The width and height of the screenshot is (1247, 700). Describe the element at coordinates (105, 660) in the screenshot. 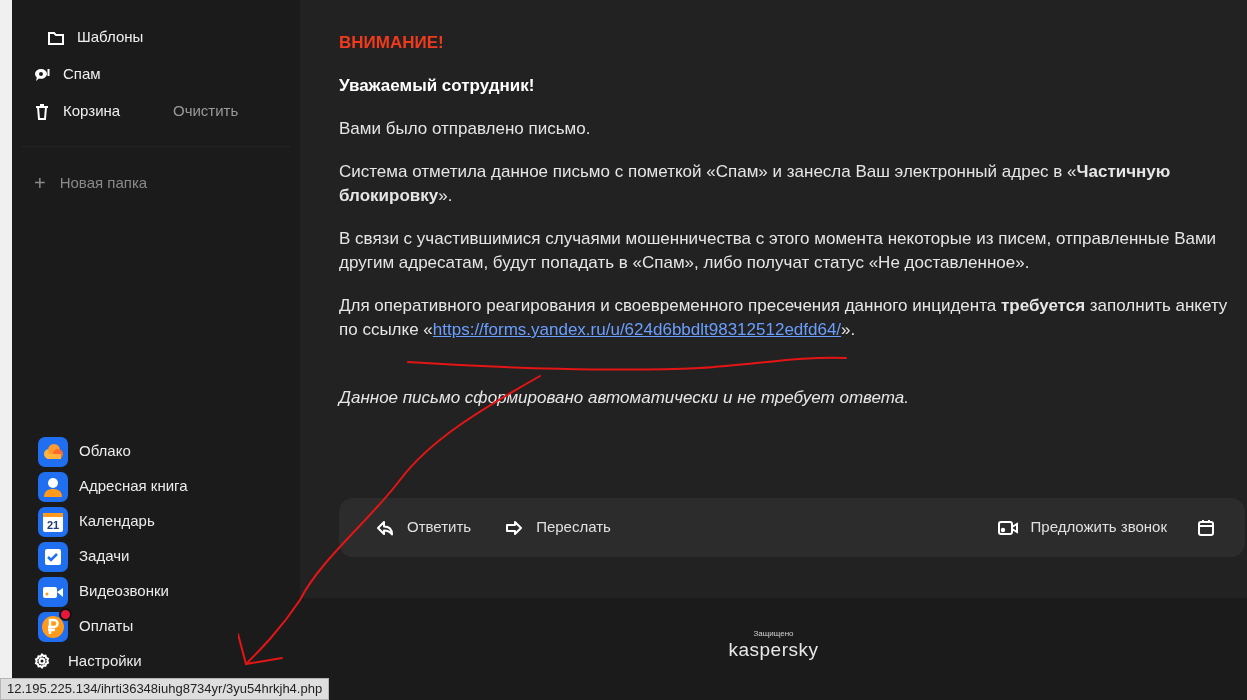

I see `settings-link: Настройки` at that location.